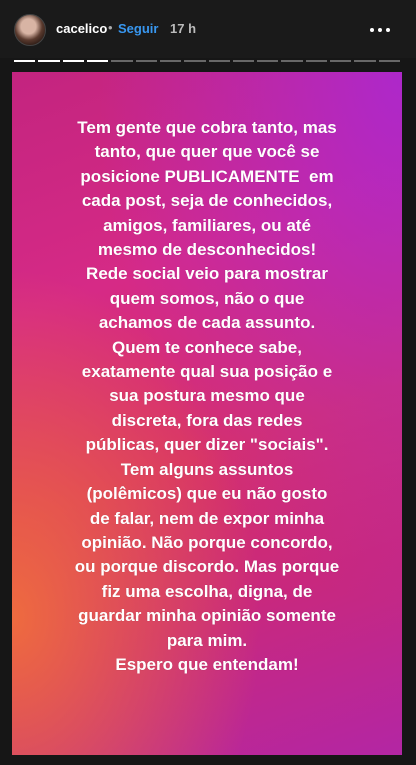 The image size is (416, 765). I want to click on story-line: Espero que entendam!, so click(207, 664).